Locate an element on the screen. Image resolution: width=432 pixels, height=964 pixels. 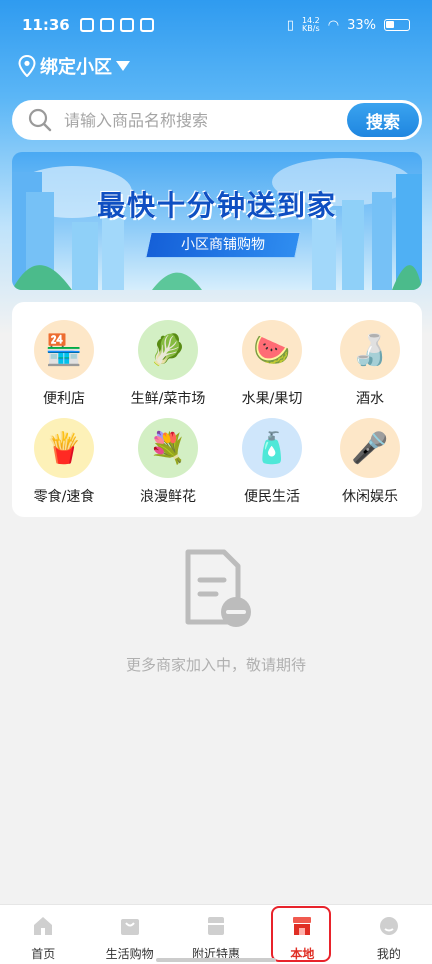
search-icon is located at coordinates (40, 120).